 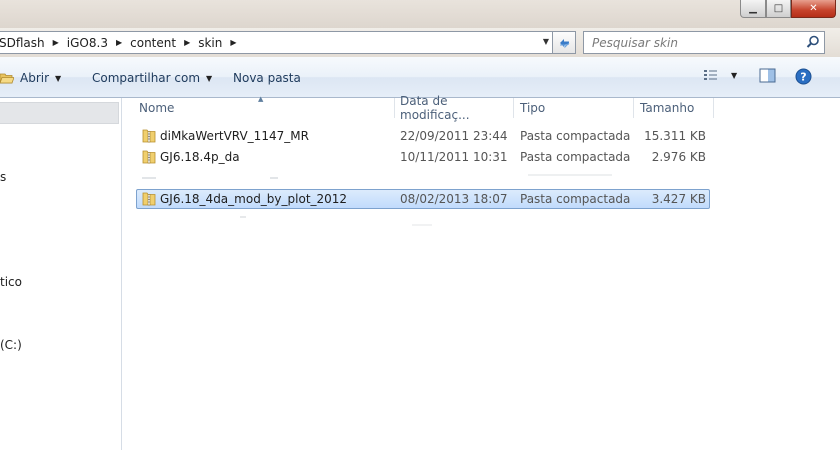 I want to click on nav-item: (C:), so click(x=11, y=345).